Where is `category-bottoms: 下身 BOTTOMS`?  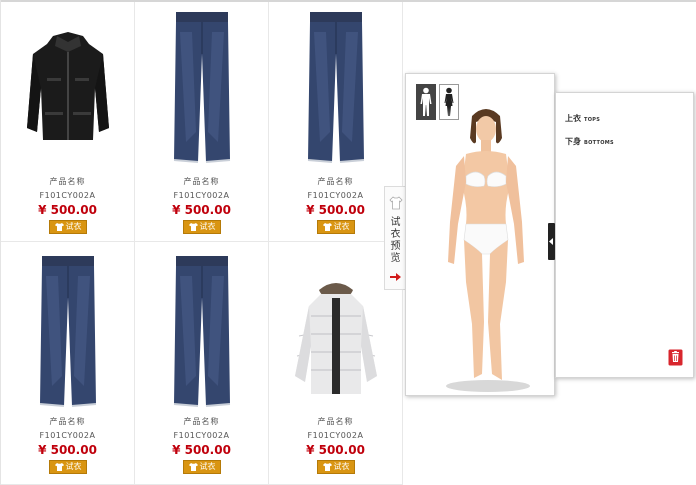
category-bottoms: 下身 BOTTOMS is located at coordinates (589, 141).